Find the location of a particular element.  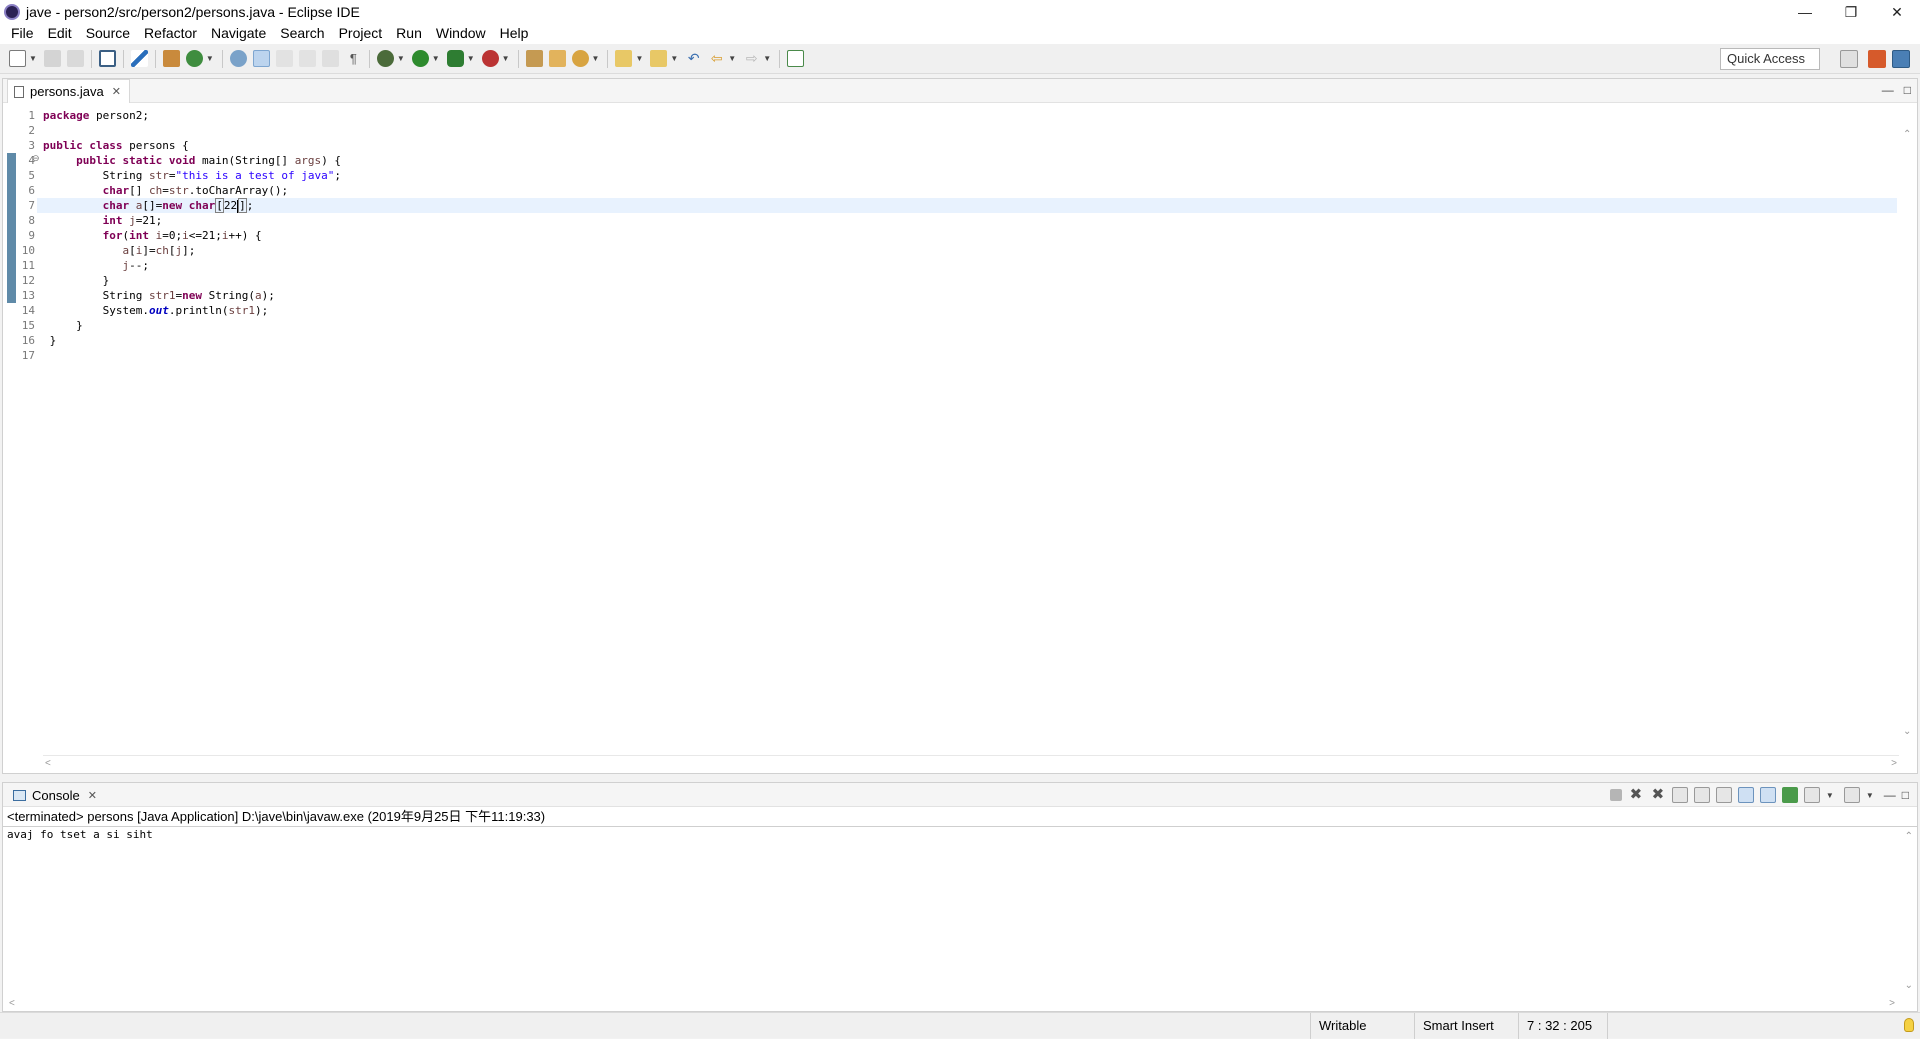

code-token: [] is located at coordinates (139, 190).